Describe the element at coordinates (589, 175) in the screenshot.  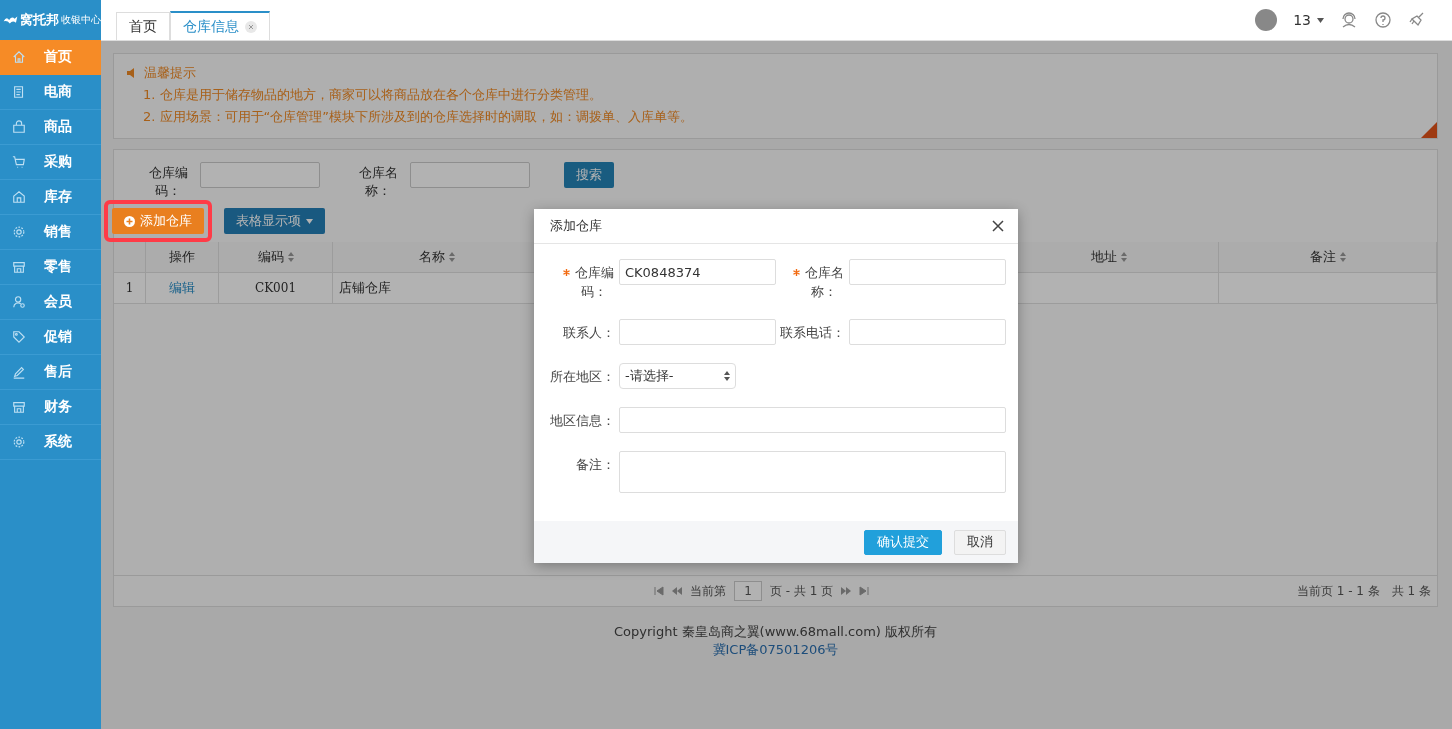
I see `search-button: 搜索` at that location.